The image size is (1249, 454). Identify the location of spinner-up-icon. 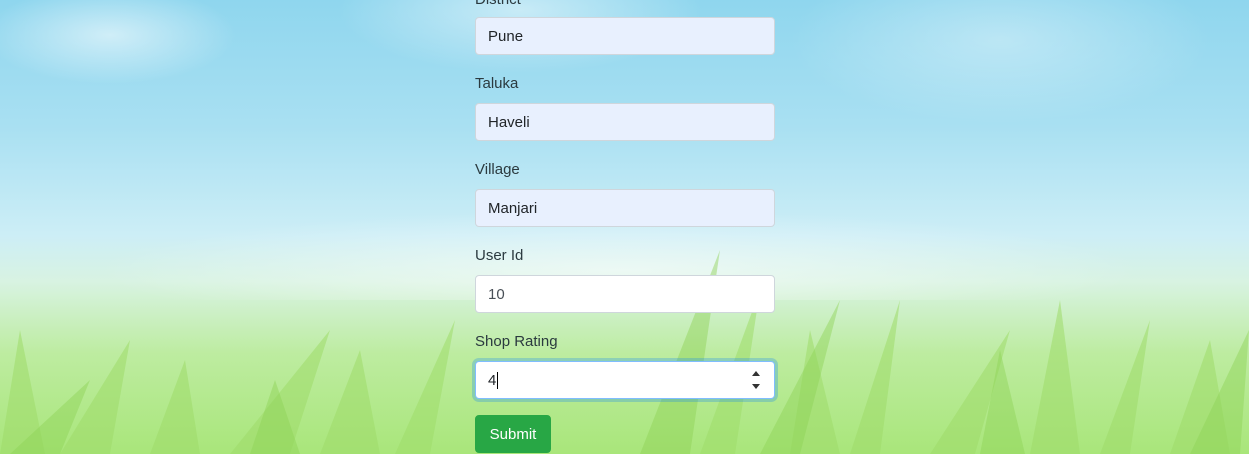
(756, 373).